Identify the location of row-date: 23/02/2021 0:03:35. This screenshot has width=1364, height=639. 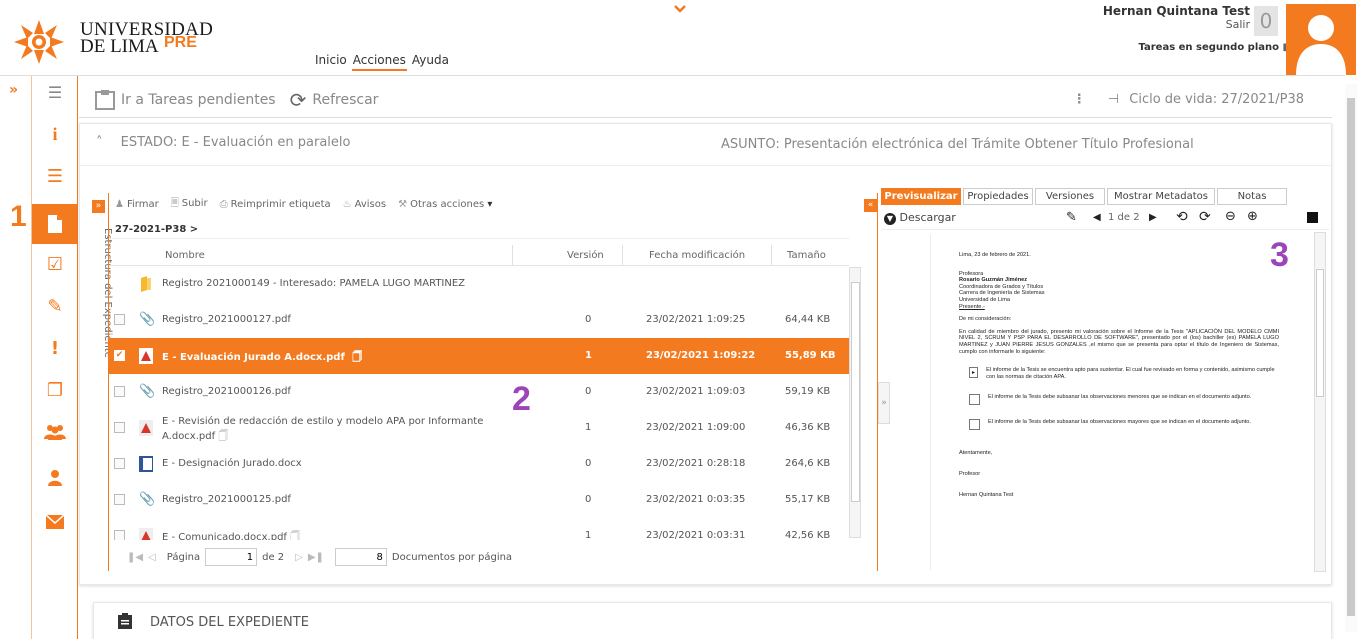
(696, 499).